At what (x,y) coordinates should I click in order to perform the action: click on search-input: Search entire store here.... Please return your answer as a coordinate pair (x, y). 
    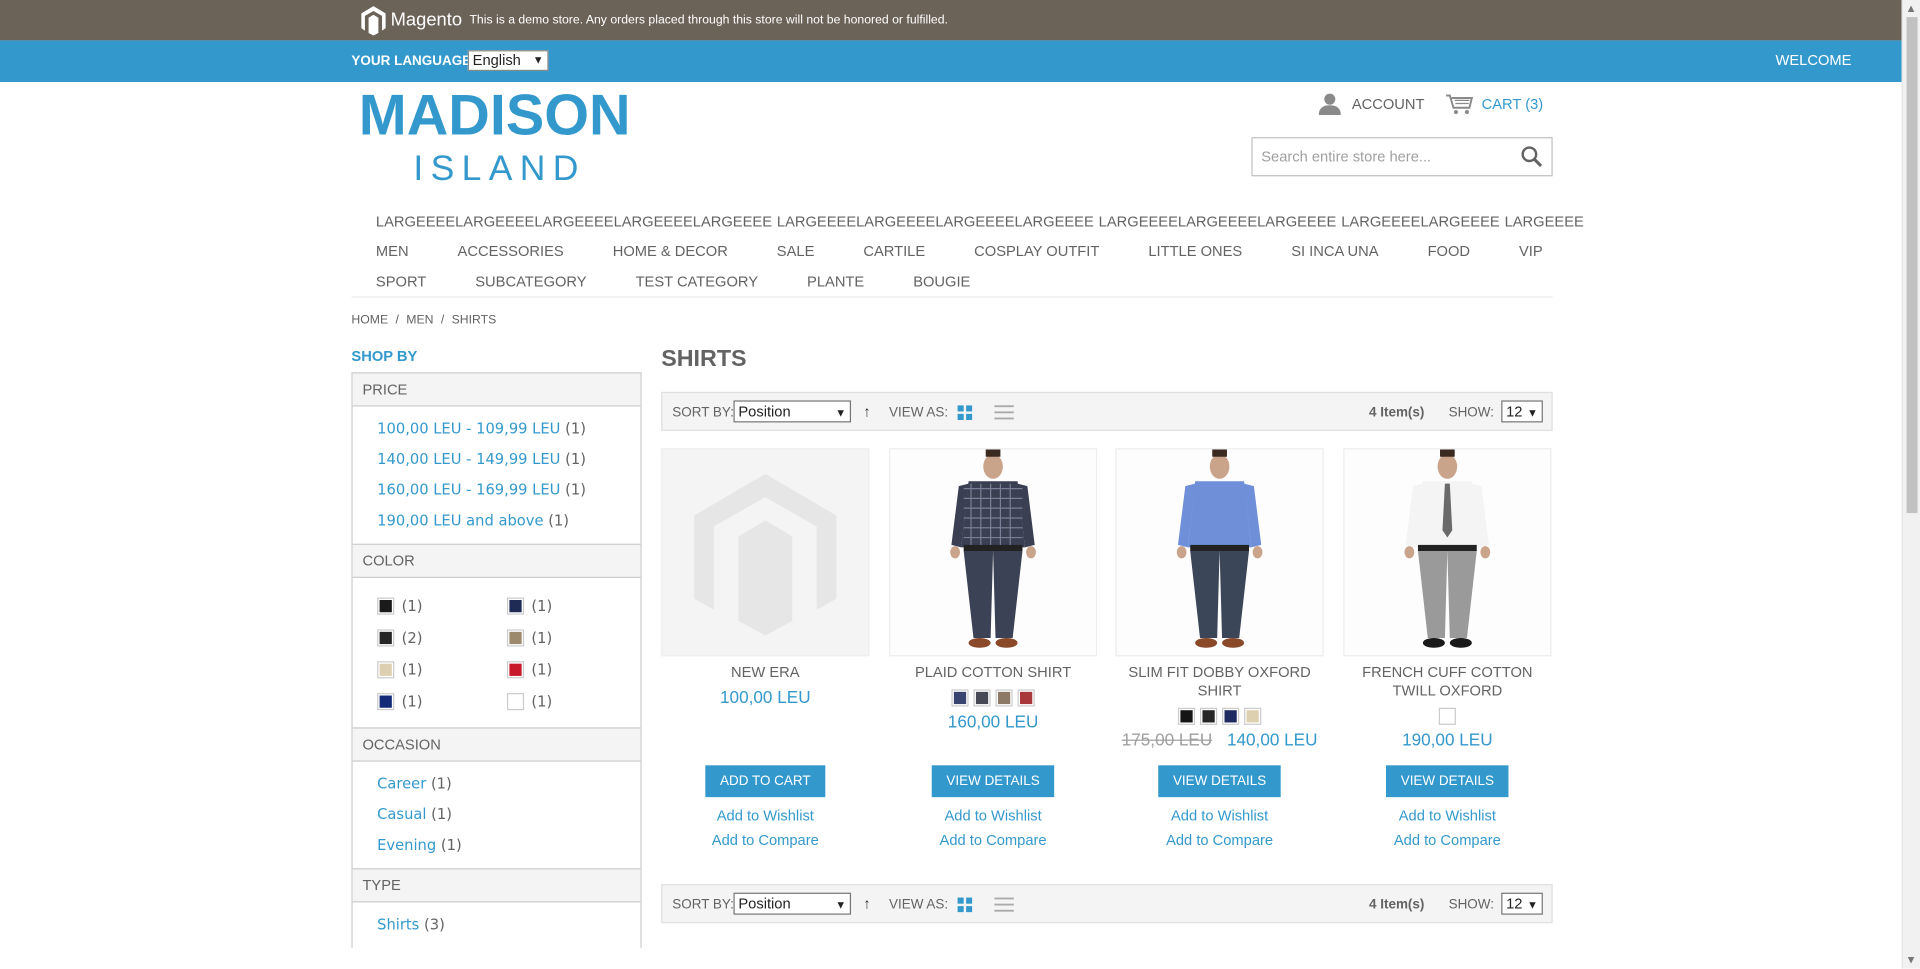
    Looking at the image, I should click on (1402, 157).